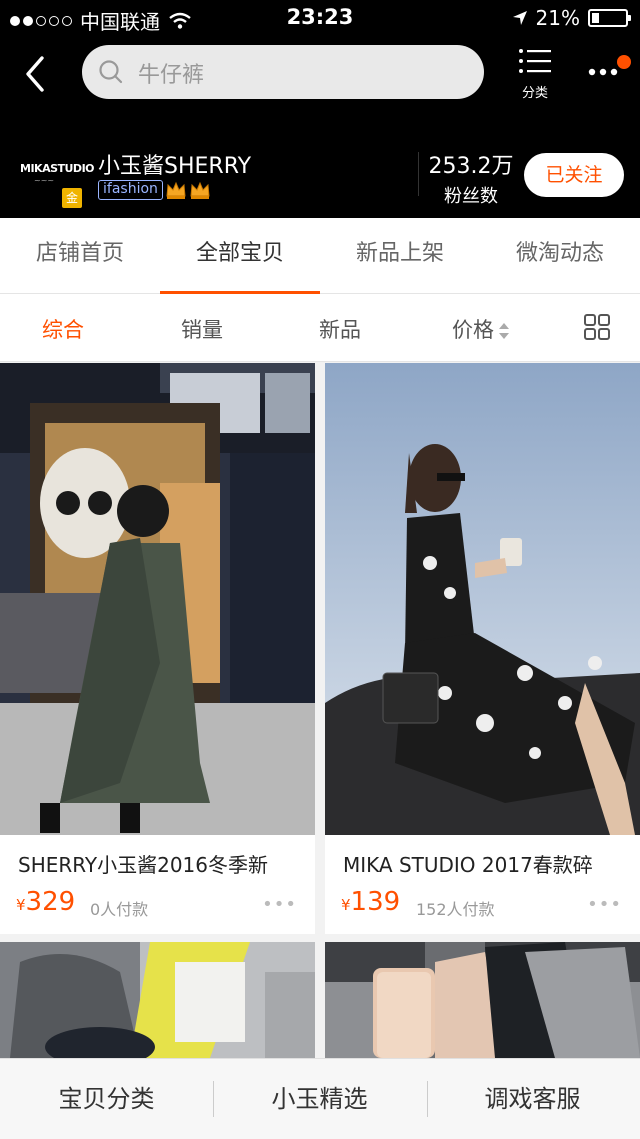 The width and height of the screenshot is (640, 1139). What do you see at coordinates (535, 61) in the screenshot?
I see `list-icon` at bounding box center [535, 61].